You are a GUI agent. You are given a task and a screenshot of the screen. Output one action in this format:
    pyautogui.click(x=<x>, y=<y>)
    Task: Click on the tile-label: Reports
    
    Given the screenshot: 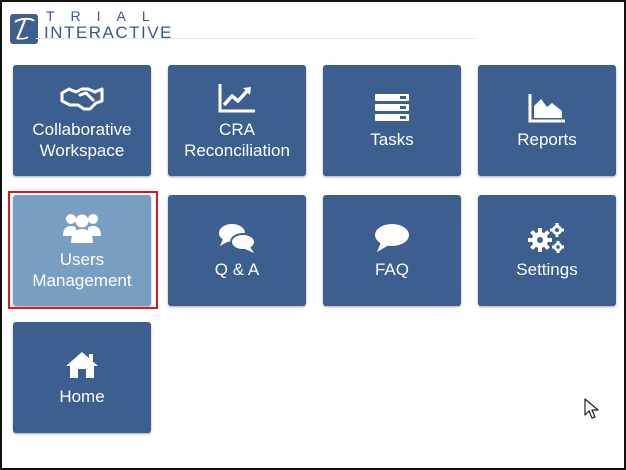 What is the action you would take?
    pyautogui.click(x=547, y=139)
    